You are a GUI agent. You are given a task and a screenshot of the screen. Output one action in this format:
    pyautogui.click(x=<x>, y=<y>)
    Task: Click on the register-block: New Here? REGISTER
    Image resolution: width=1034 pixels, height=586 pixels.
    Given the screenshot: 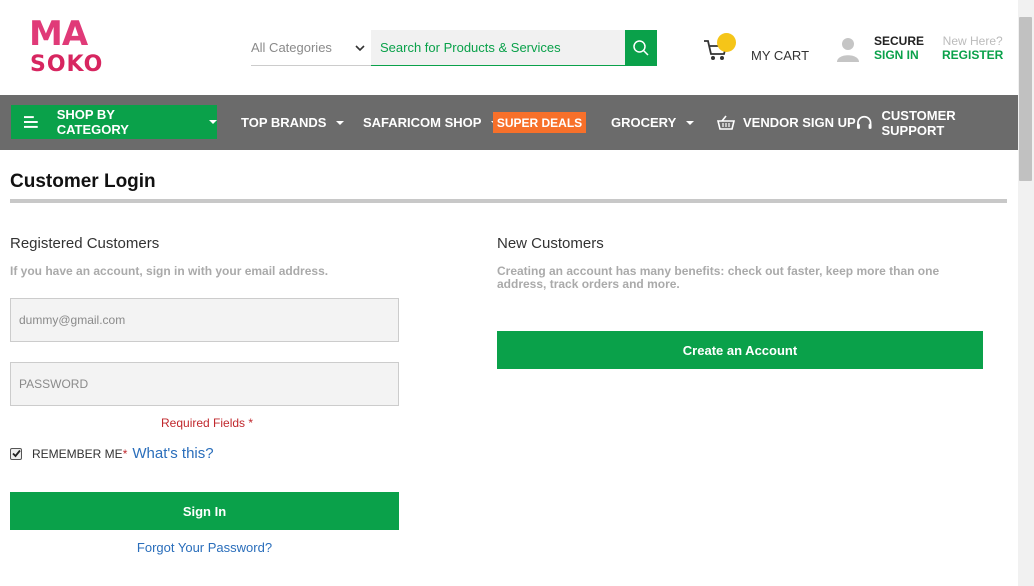 What is the action you would take?
    pyautogui.click(x=972, y=48)
    